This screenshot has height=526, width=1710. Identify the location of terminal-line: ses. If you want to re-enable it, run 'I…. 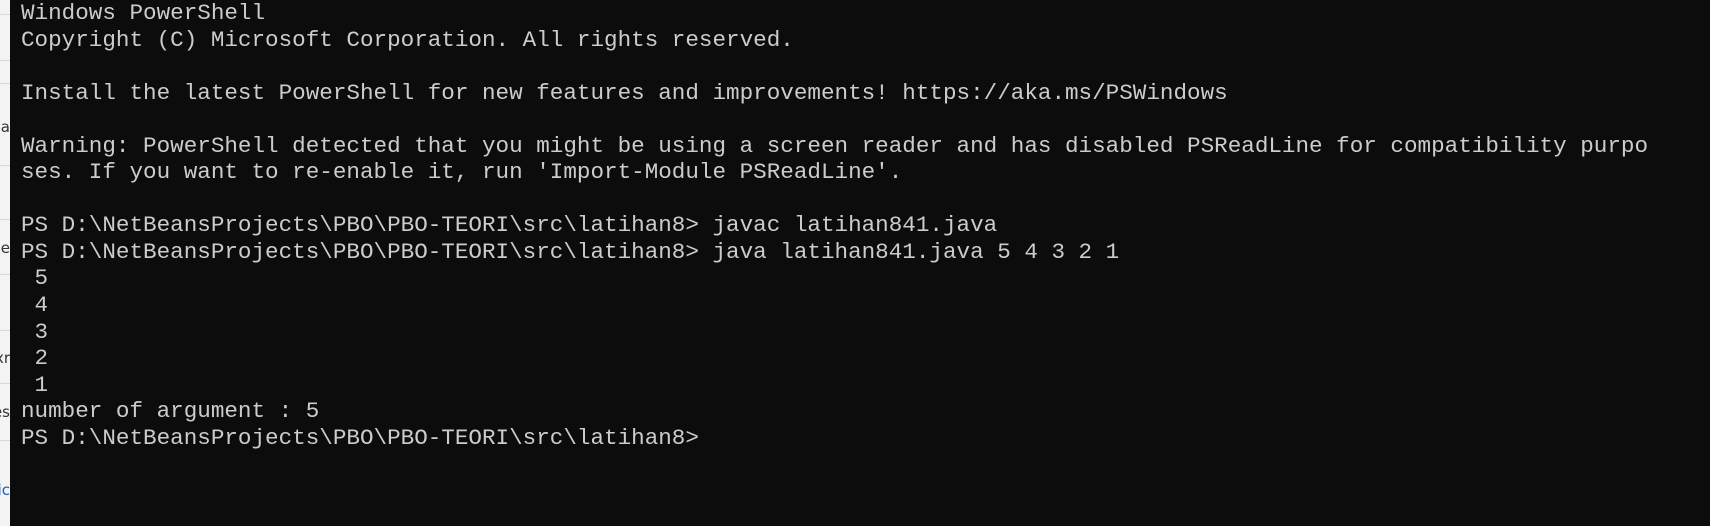
(462, 172).